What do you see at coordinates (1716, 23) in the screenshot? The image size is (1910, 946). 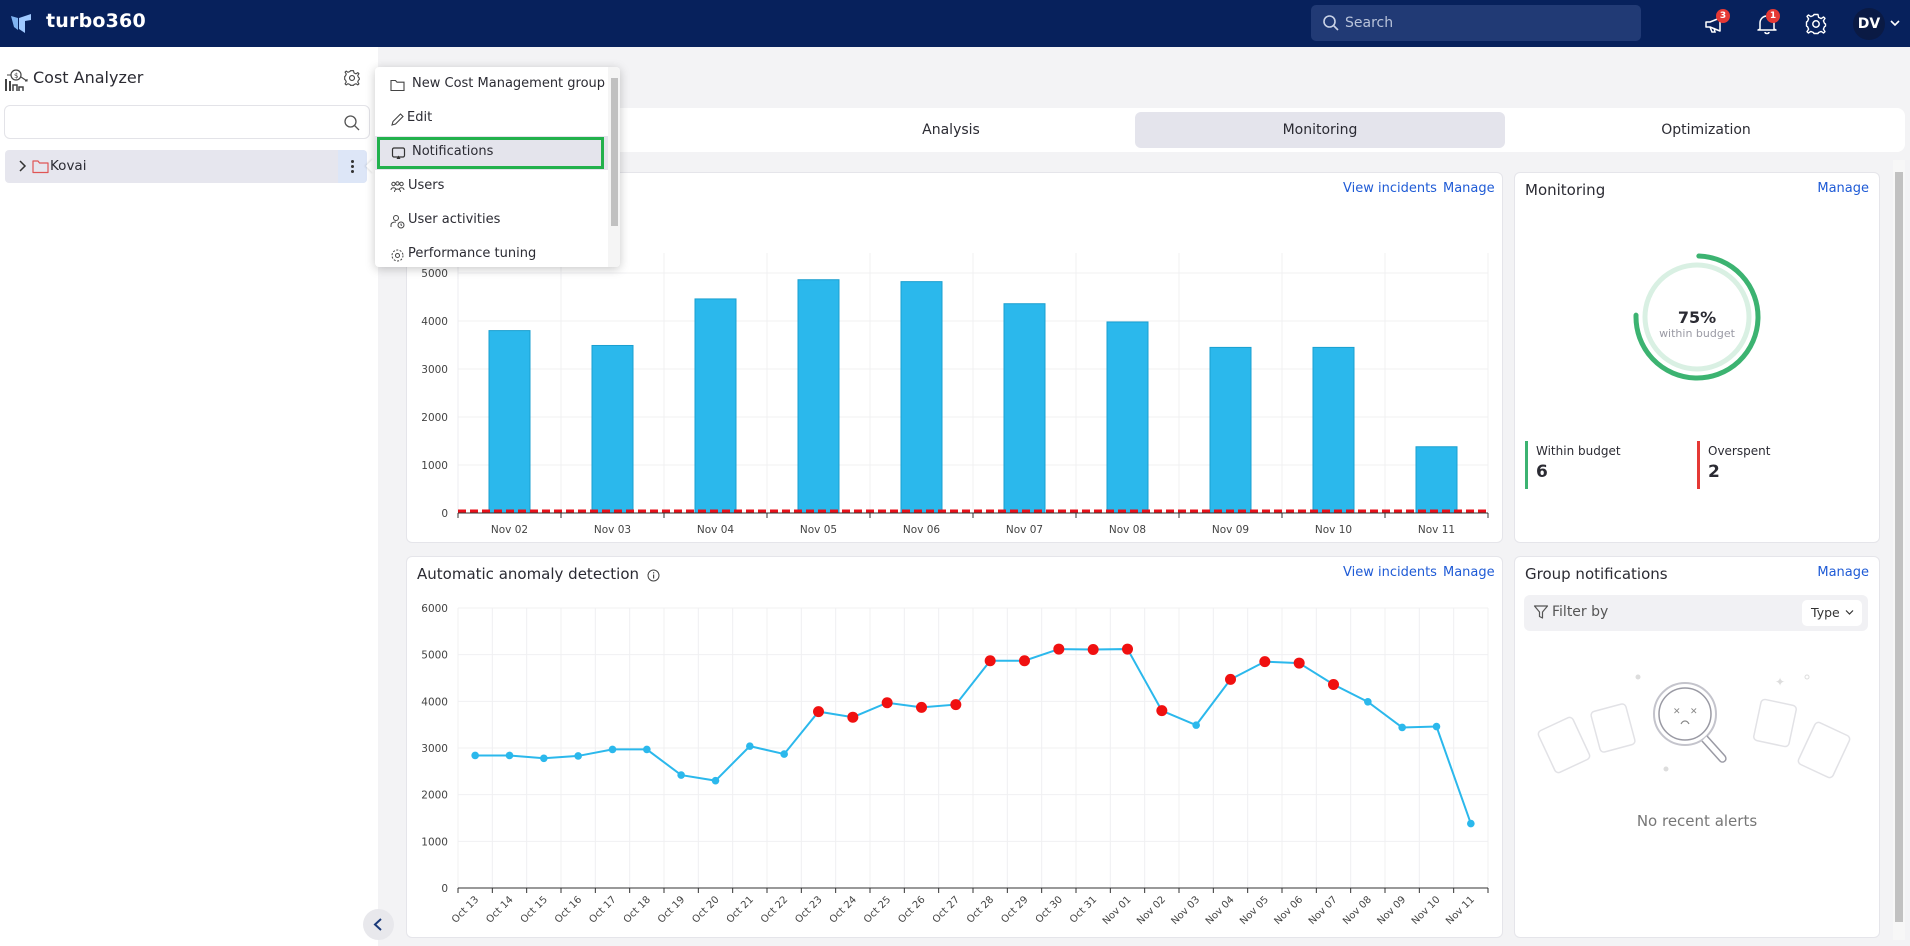 I see `announcements-button: 3` at bounding box center [1716, 23].